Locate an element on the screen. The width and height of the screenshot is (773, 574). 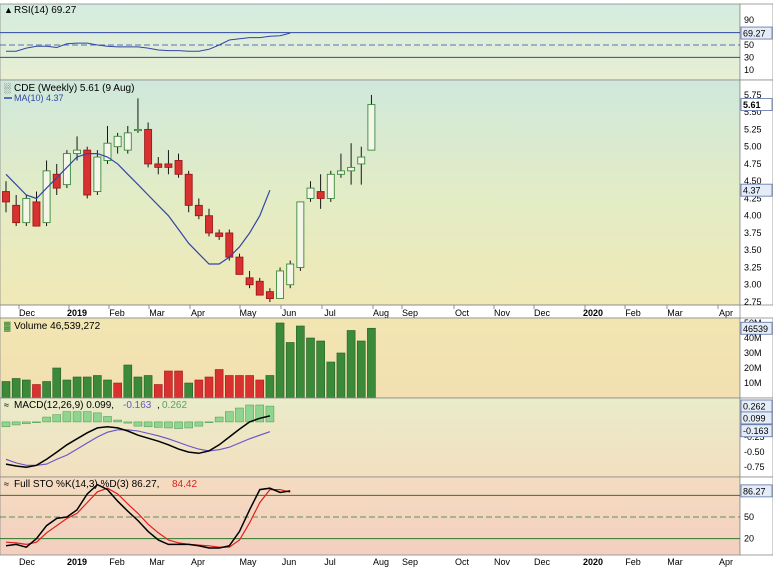
bottom-month-label: May is located at coordinates (248, 562).